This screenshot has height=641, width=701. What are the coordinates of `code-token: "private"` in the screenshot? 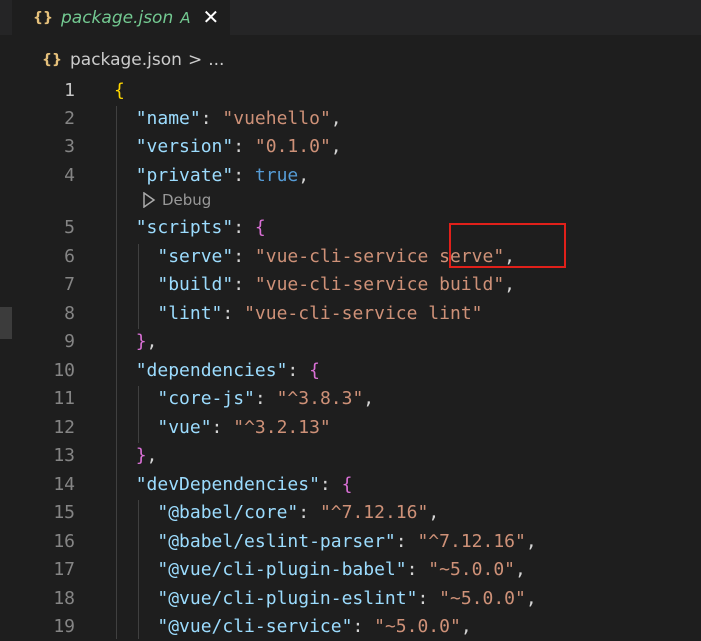 It's located at (184, 175).